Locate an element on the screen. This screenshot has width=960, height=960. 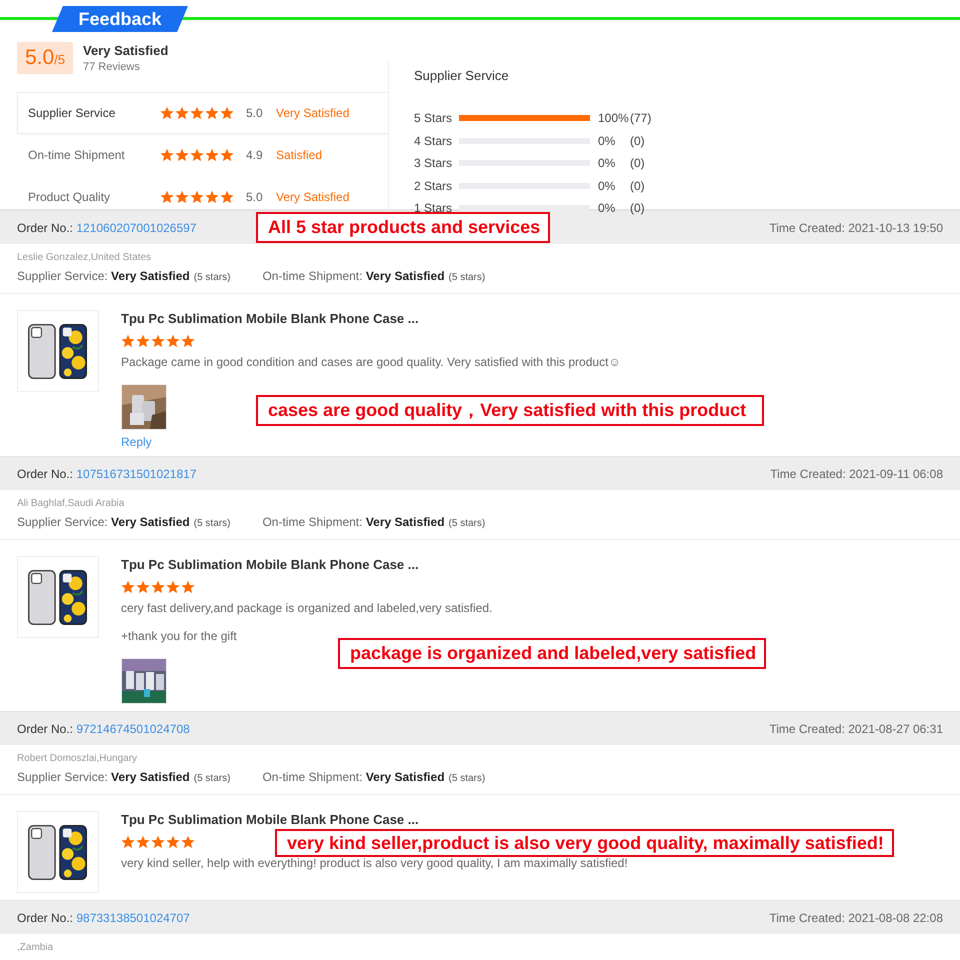
time-created: Time Created: 2021-10-13 19:50 is located at coordinates (856, 227).